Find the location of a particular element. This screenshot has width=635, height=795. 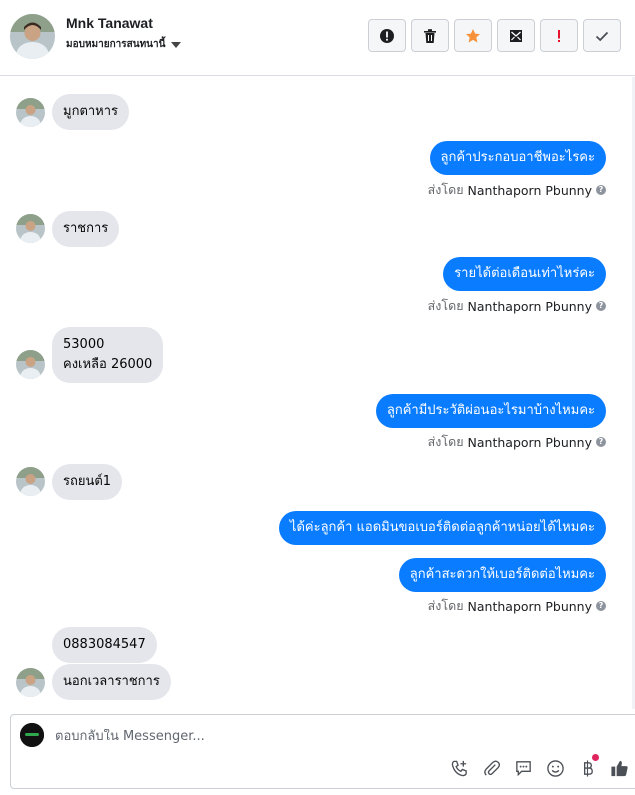

paperclip-icon is located at coordinates (491, 768).